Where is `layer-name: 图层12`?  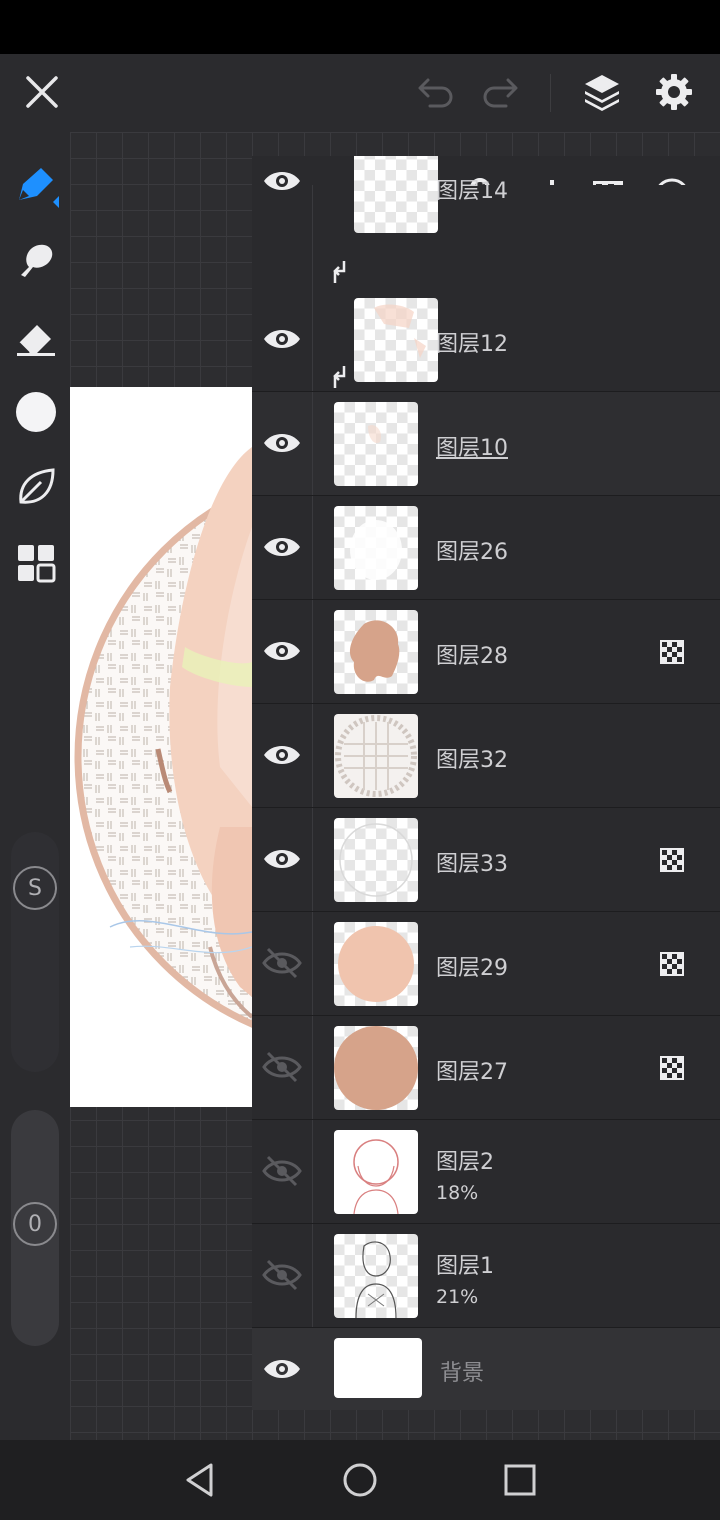
layer-name: 图层12 is located at coordinates (472, 344).